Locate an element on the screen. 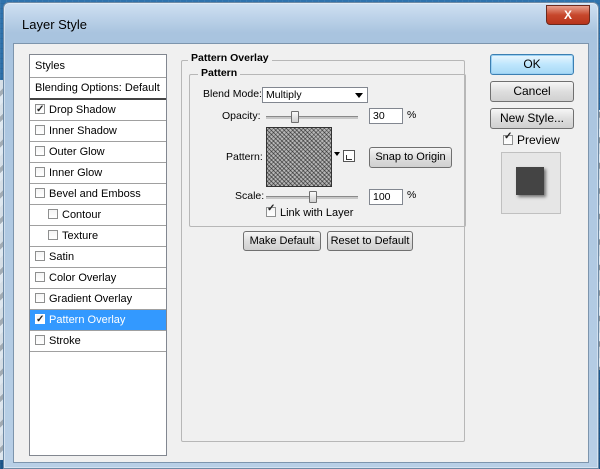 The image size is (600, 469). styles-item-inner-shadow: Inner Shadow is located at coordinates (98, 131).